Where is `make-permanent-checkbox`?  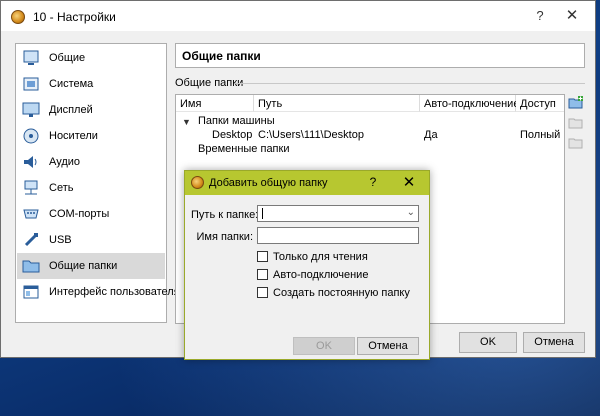 make-permanent-checkbox is located at coordinates (262, 292).